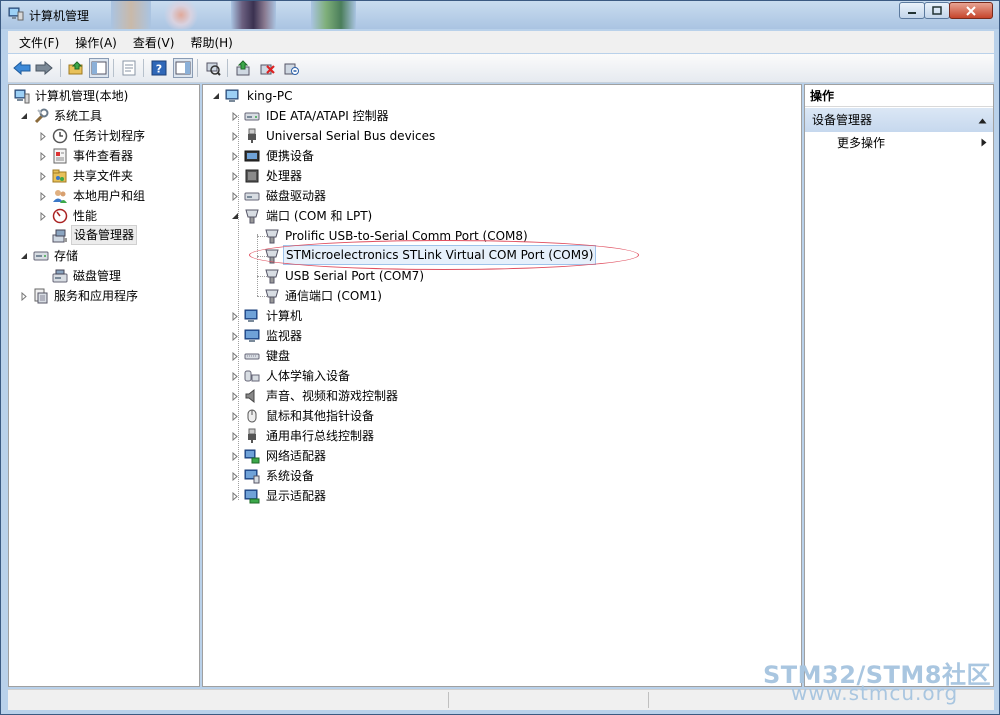 This screenshot has height=715, width=1000. I want to click on update-driver-button, so click(243, 68).